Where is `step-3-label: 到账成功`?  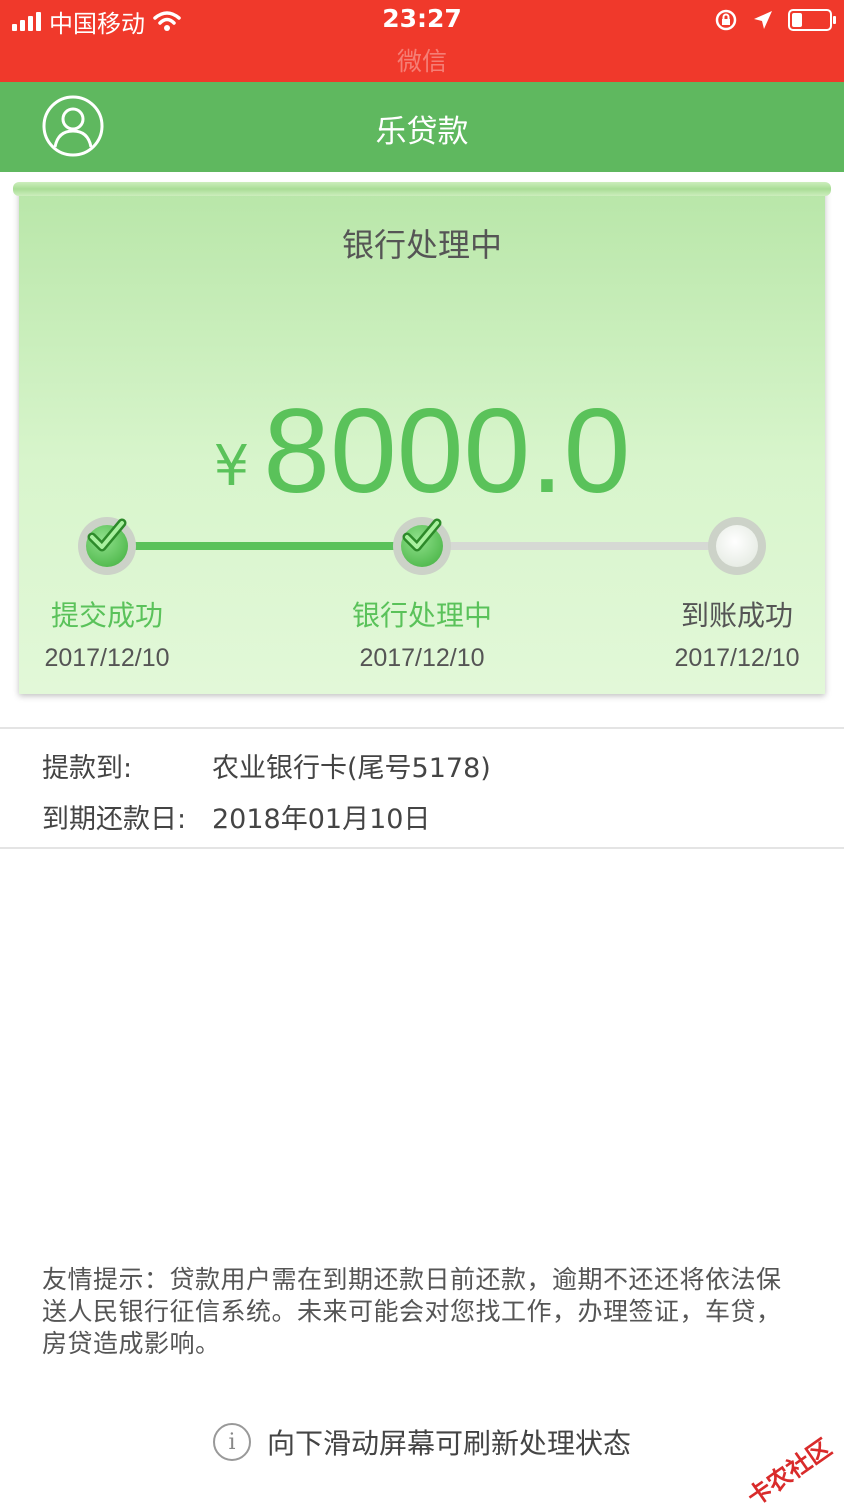 step-3-label: 到账成功 is located at coordinates (736, 615).